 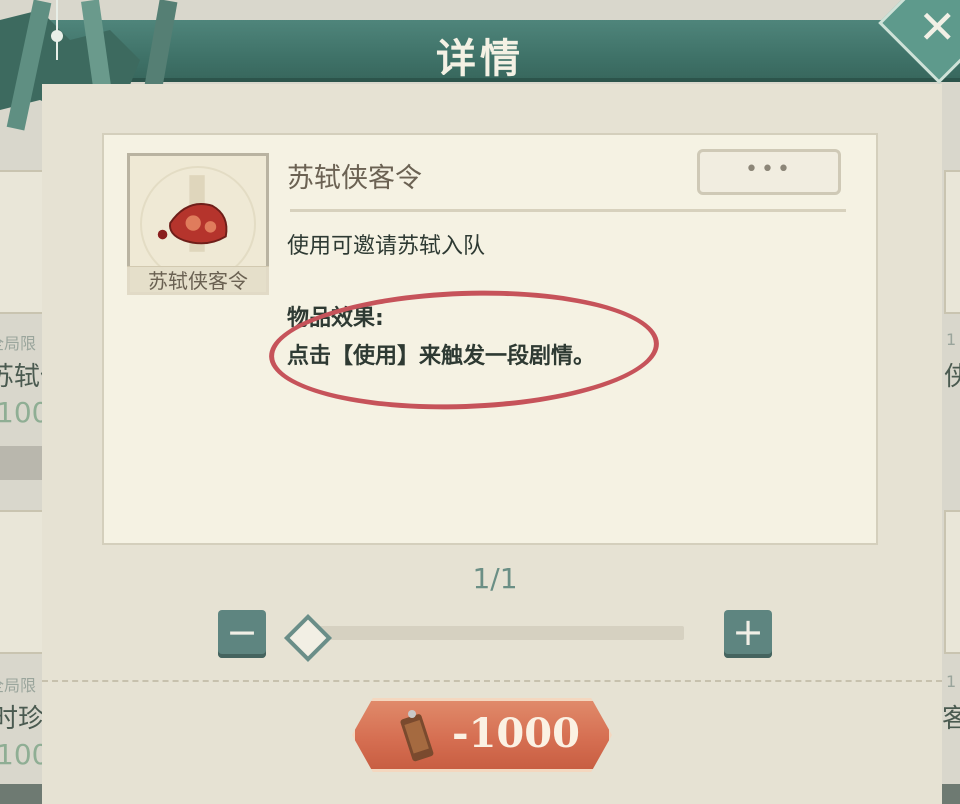 What do you see at coordinates (386, 246) in the screenshot?
I see `item-description: 使用可邀请苏轼入队` at bounding box center [386, 246].